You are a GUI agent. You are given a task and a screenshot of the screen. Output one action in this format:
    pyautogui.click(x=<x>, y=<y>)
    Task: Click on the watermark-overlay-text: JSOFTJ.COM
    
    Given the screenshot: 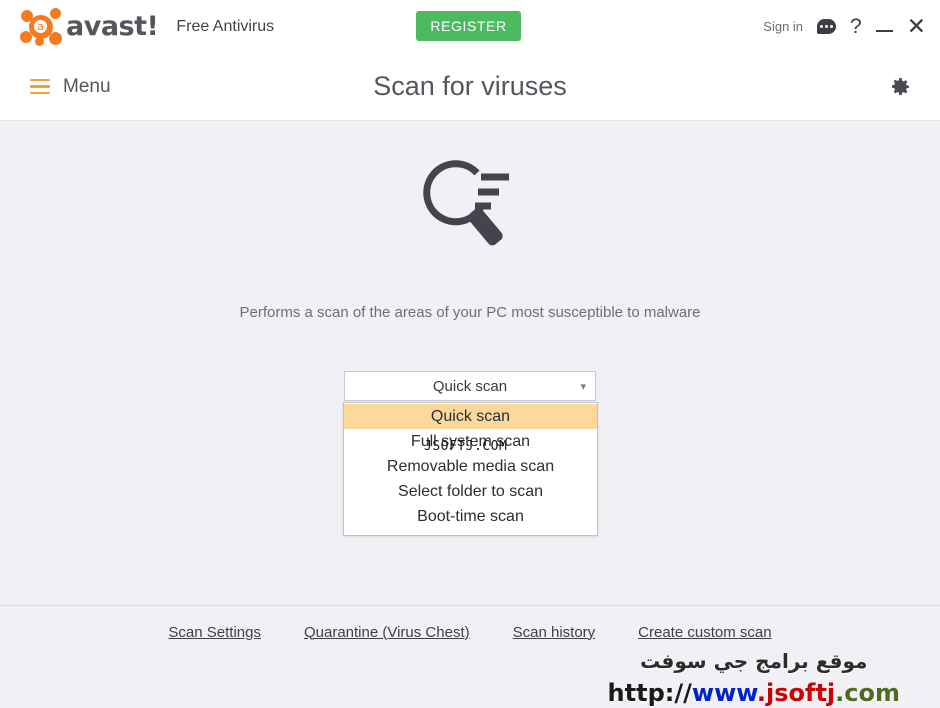 What is the action you would take?
    pyautogui.click(x=466, y=446)
    